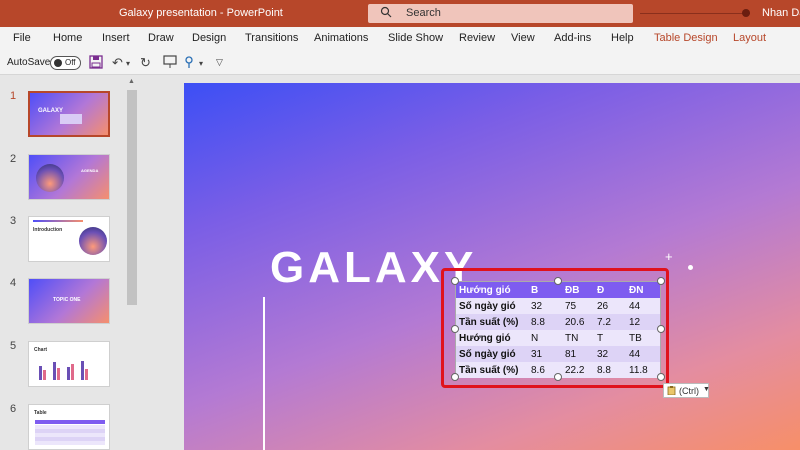 This screenshot has height=450, width=800. What do you see at coordinates (706, 389) in the screenshot?
I see `chevron-down-icon: ▼` at bounding box center [706, 389].